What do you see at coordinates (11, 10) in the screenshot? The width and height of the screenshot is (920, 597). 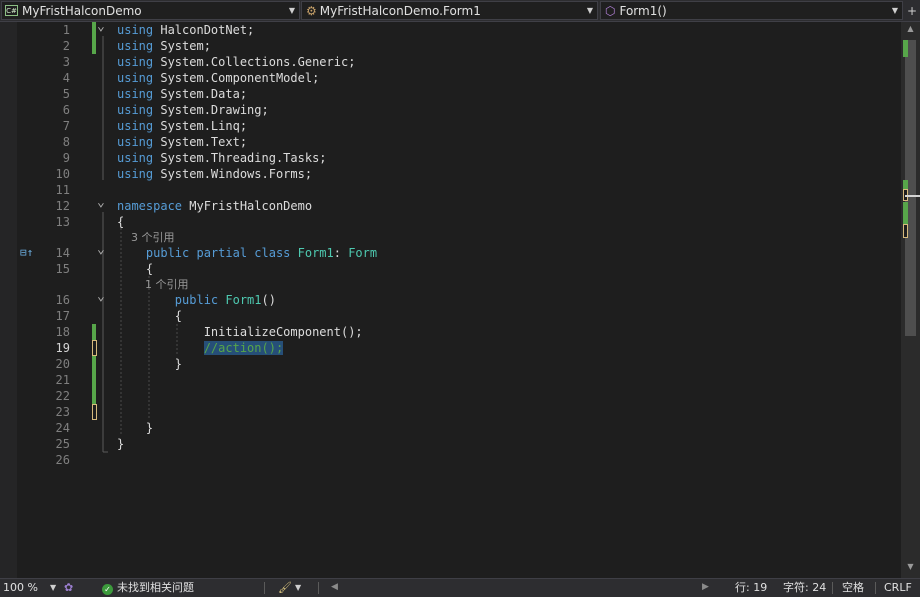 I see `csharp-project-icon: C#` at bounding box center [11, 10].